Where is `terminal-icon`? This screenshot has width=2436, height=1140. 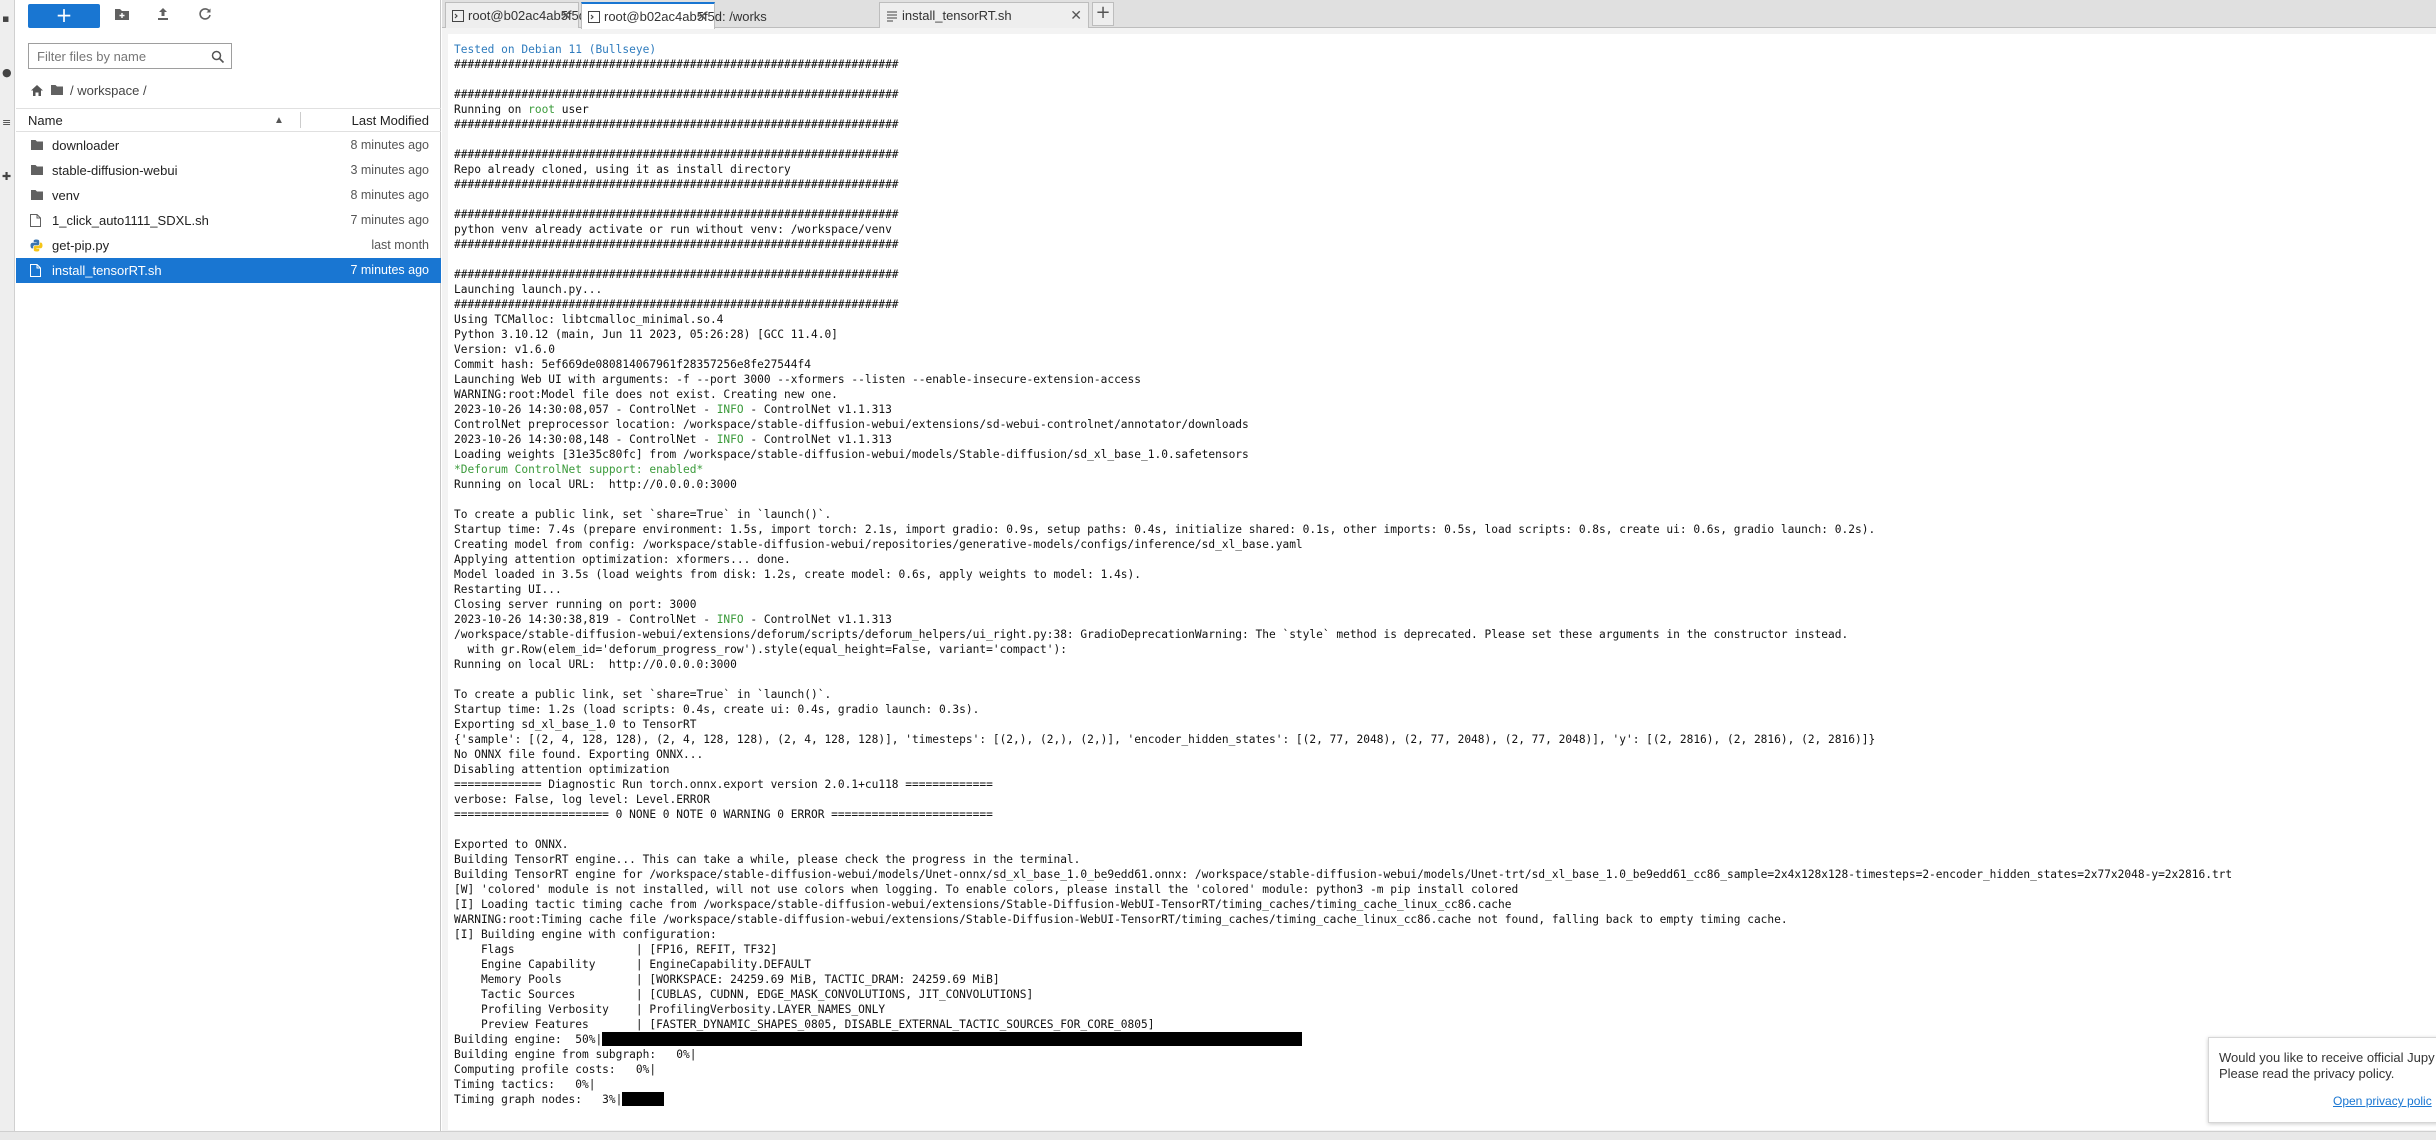
terminal-icon is located at coordinates (458, 16).